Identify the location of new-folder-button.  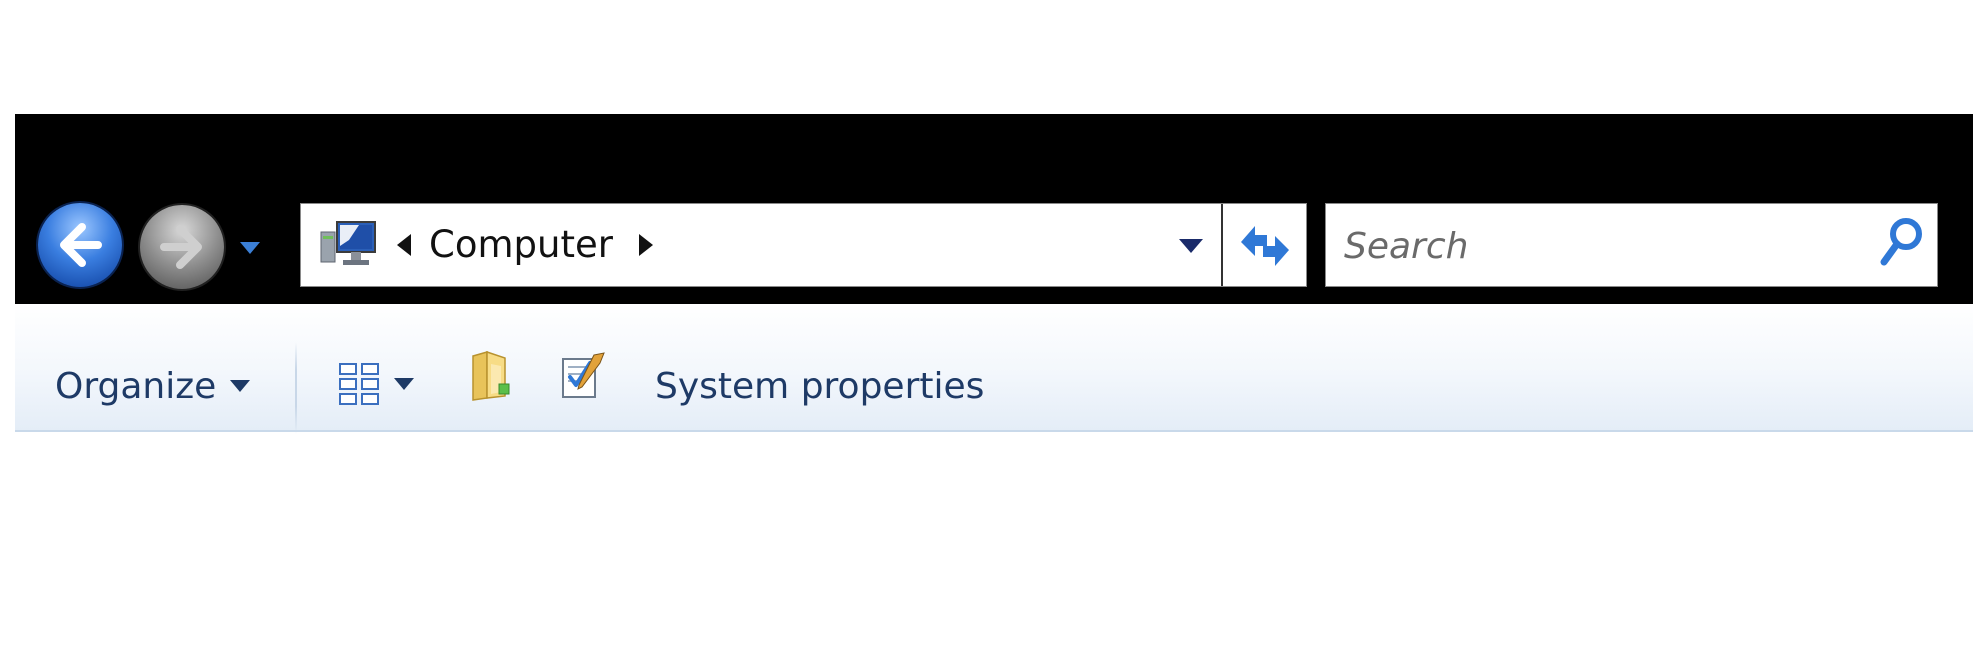
(491, 376).